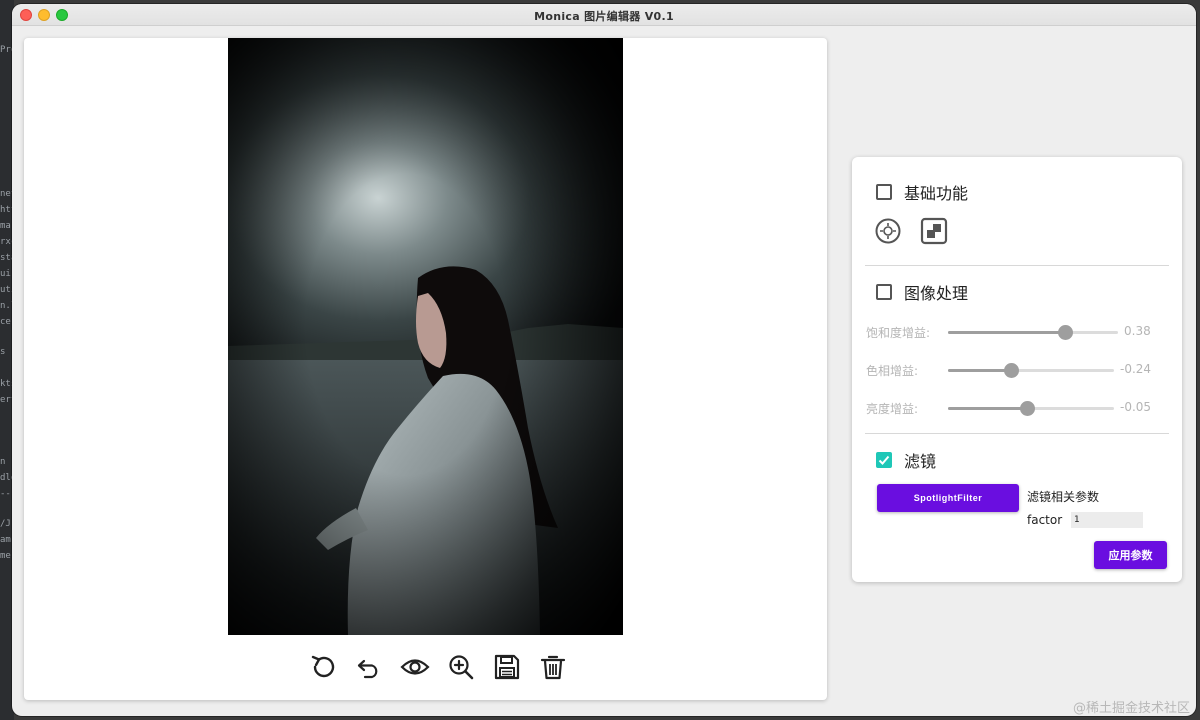 Image resolution: width=1200 pixels, height=720 pixels. Describe the element at coordinates (1130, 555) in the screenshot. I see `apply-params-button: 应用参数` at that location.